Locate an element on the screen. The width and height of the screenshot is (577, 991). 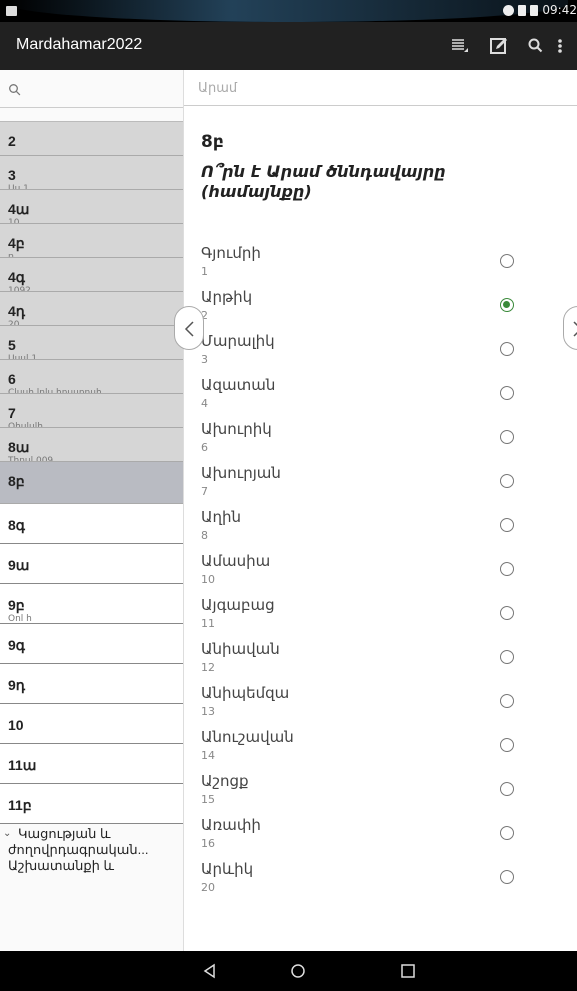
option-row: Առափի 16 is located at coordinates (380, 838).